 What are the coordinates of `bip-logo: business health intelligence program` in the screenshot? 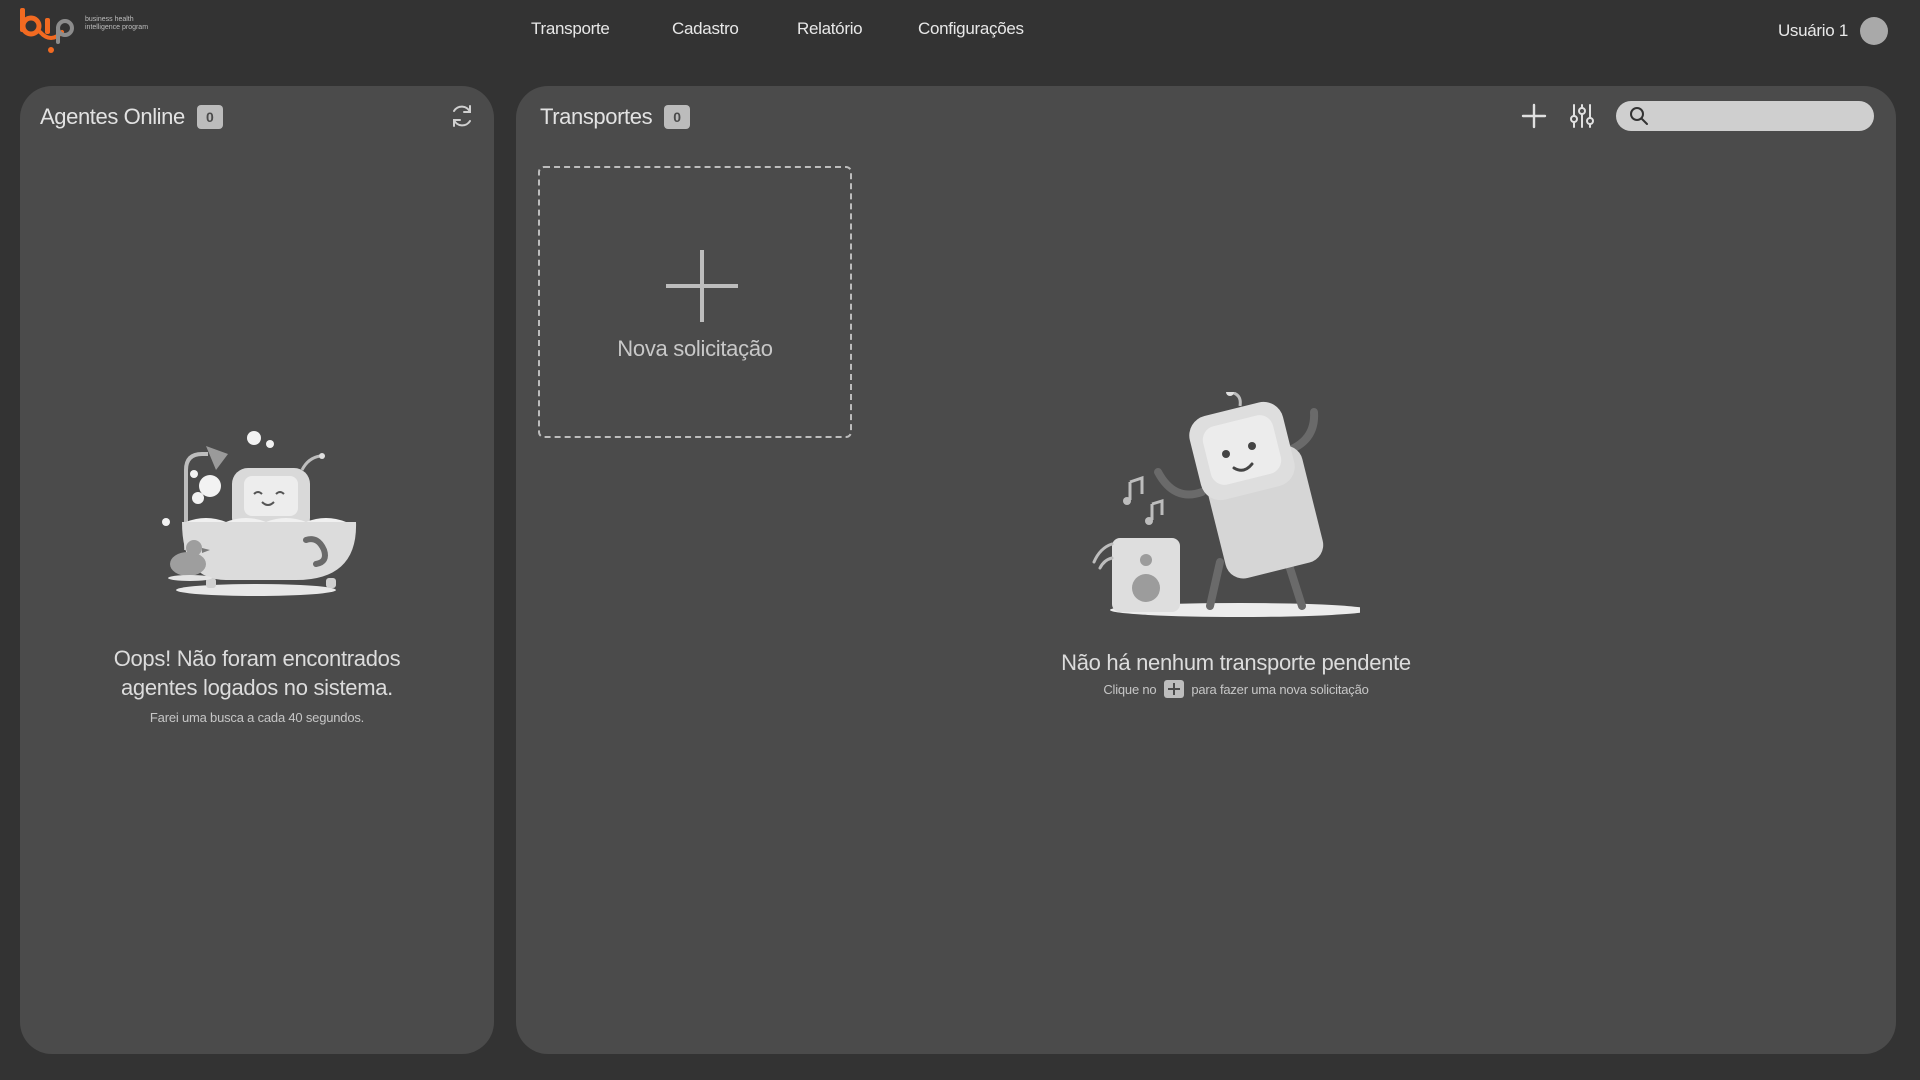 It's located at (83, 32).